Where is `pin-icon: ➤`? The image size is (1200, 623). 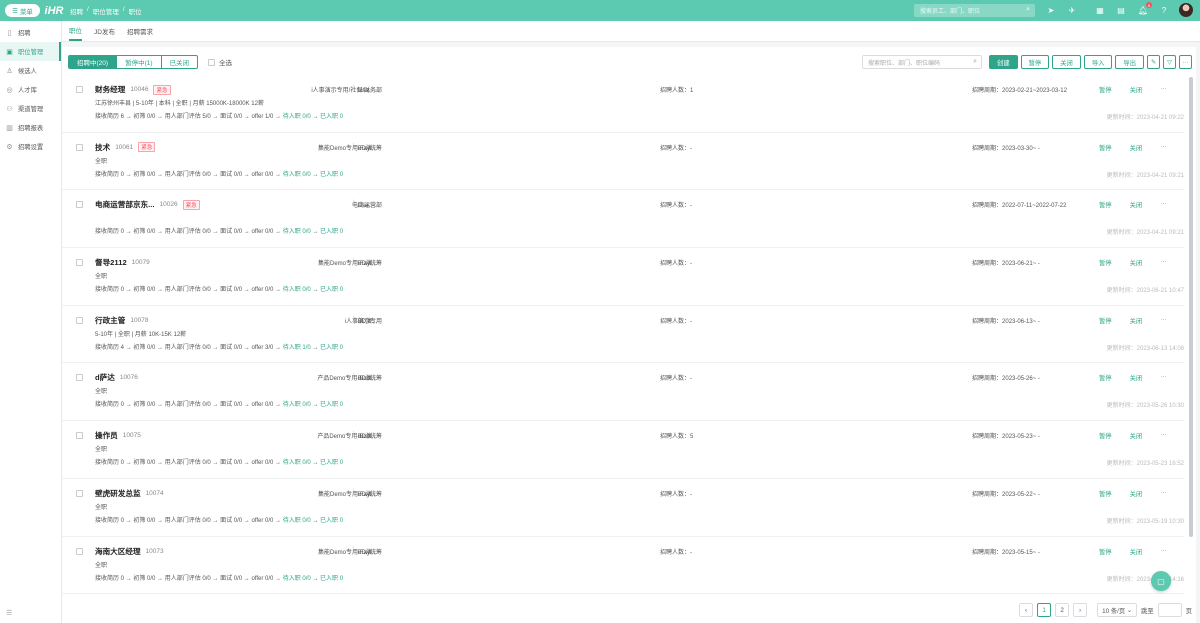
pin-icon: ➤ is located at coordinates (1051, 10).